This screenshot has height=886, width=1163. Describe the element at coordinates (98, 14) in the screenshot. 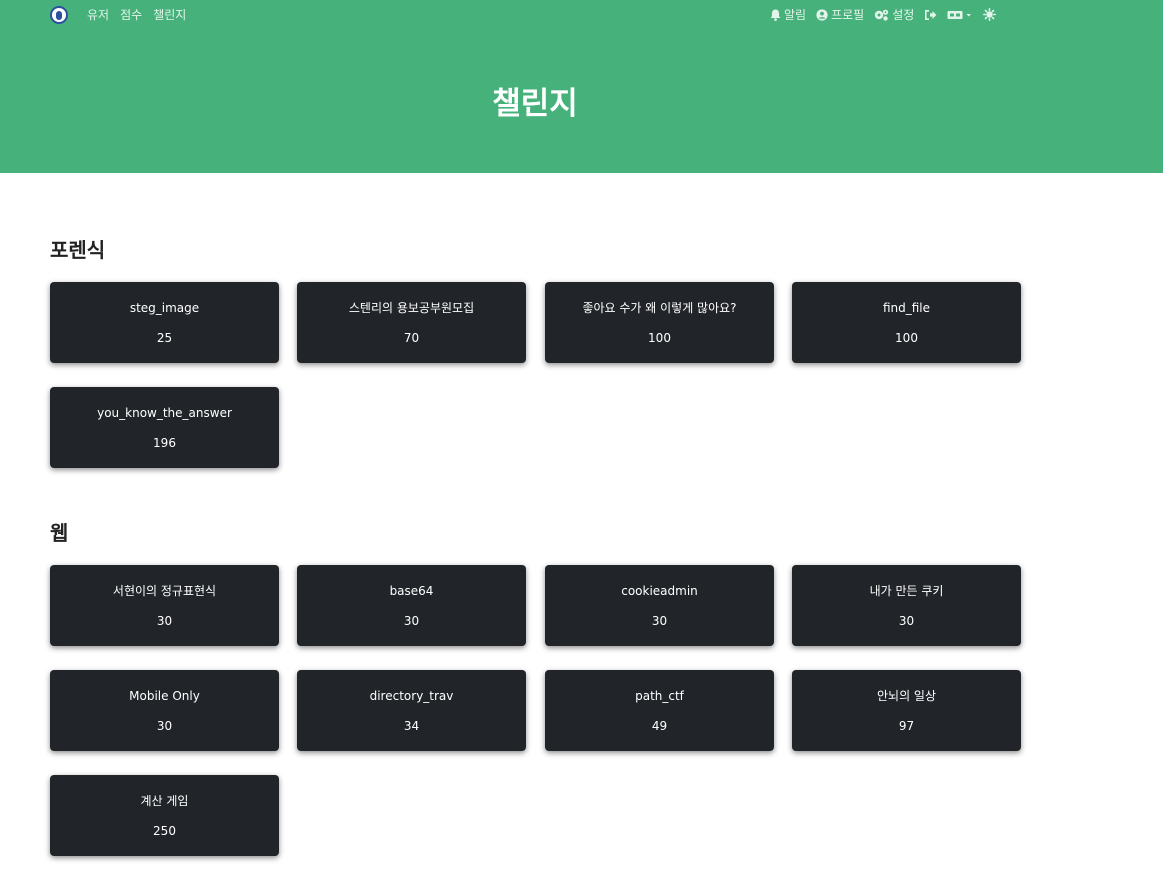

I see `nav-link-users: 유저` at that location.